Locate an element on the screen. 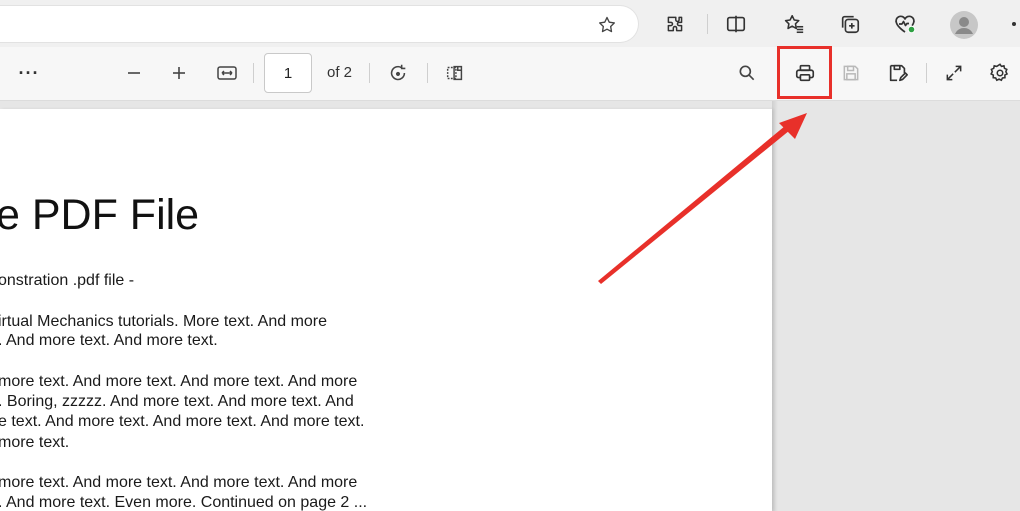 This screenshot has width=1020, height=511. arrow-shaft is located at coordinates (696, 202).